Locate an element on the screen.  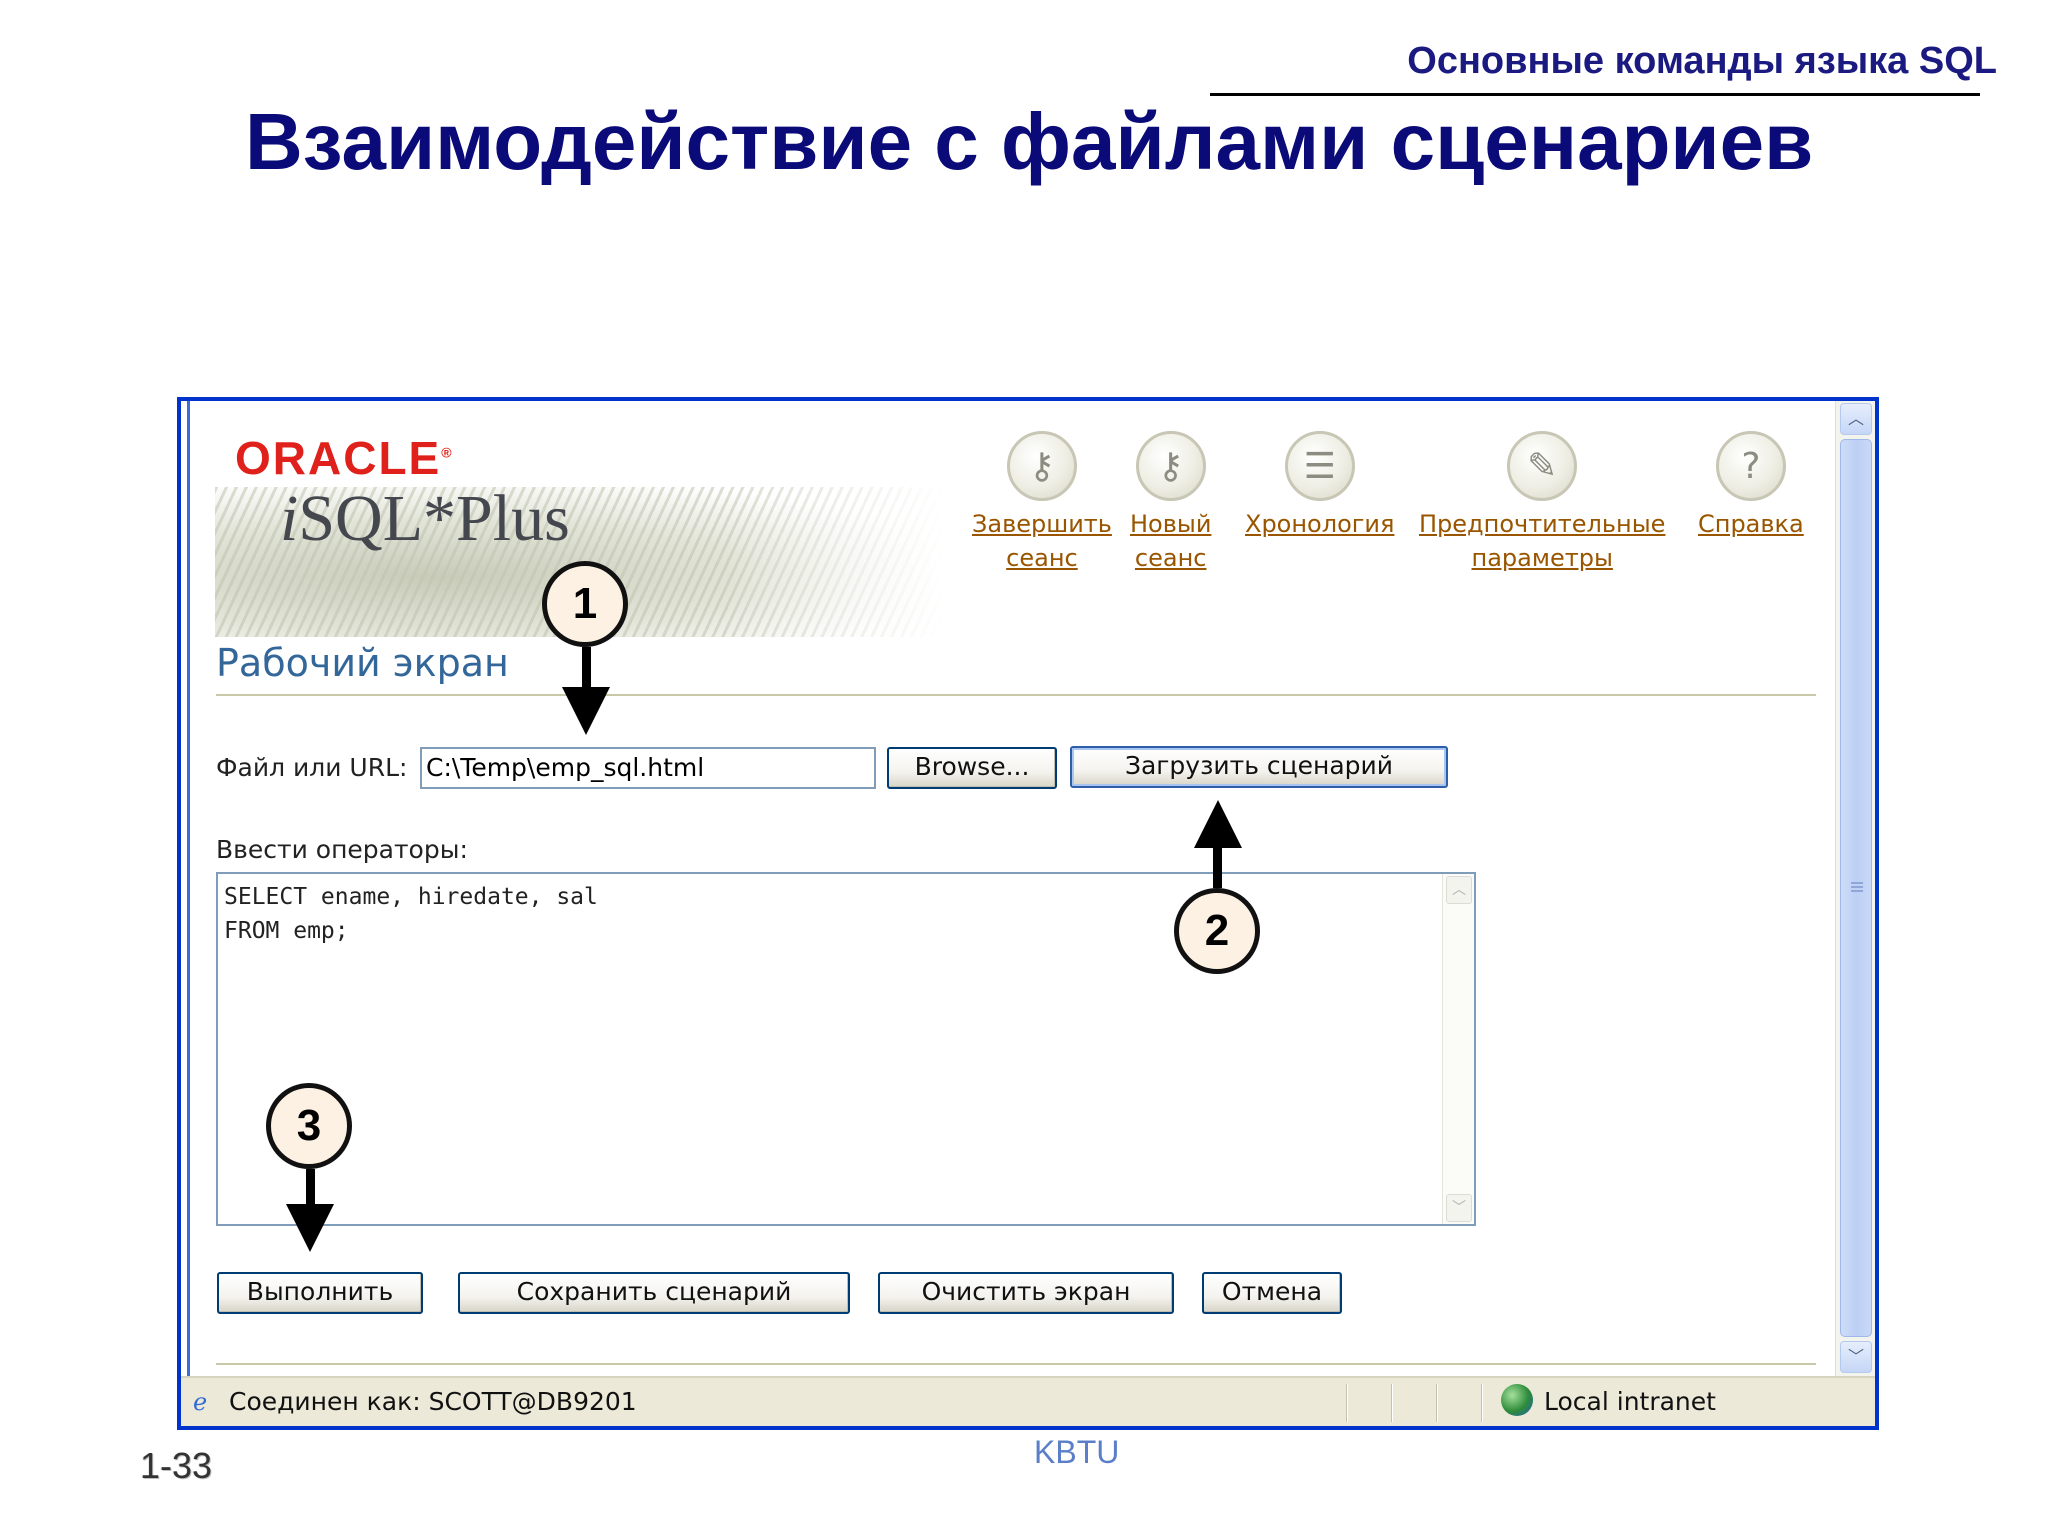
tool-help: ? Справка is located at coordinates (1751, 486).